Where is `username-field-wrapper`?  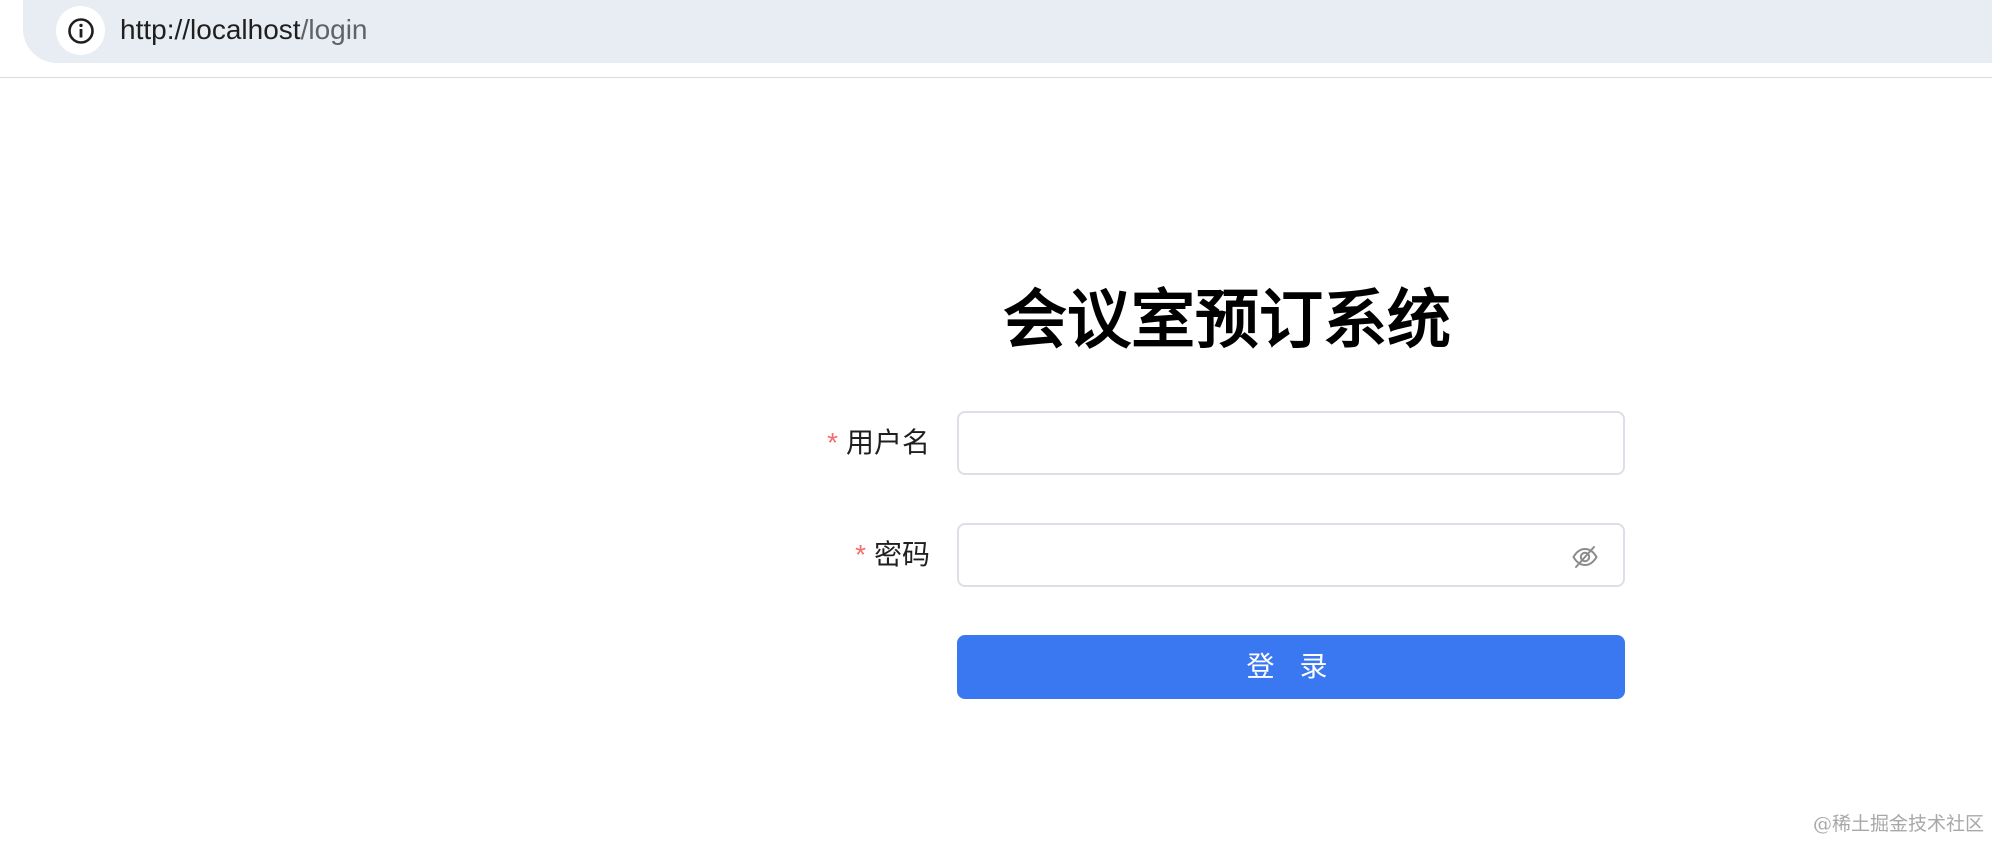
username-field-wrapper is located at coordinates (1291, 443).